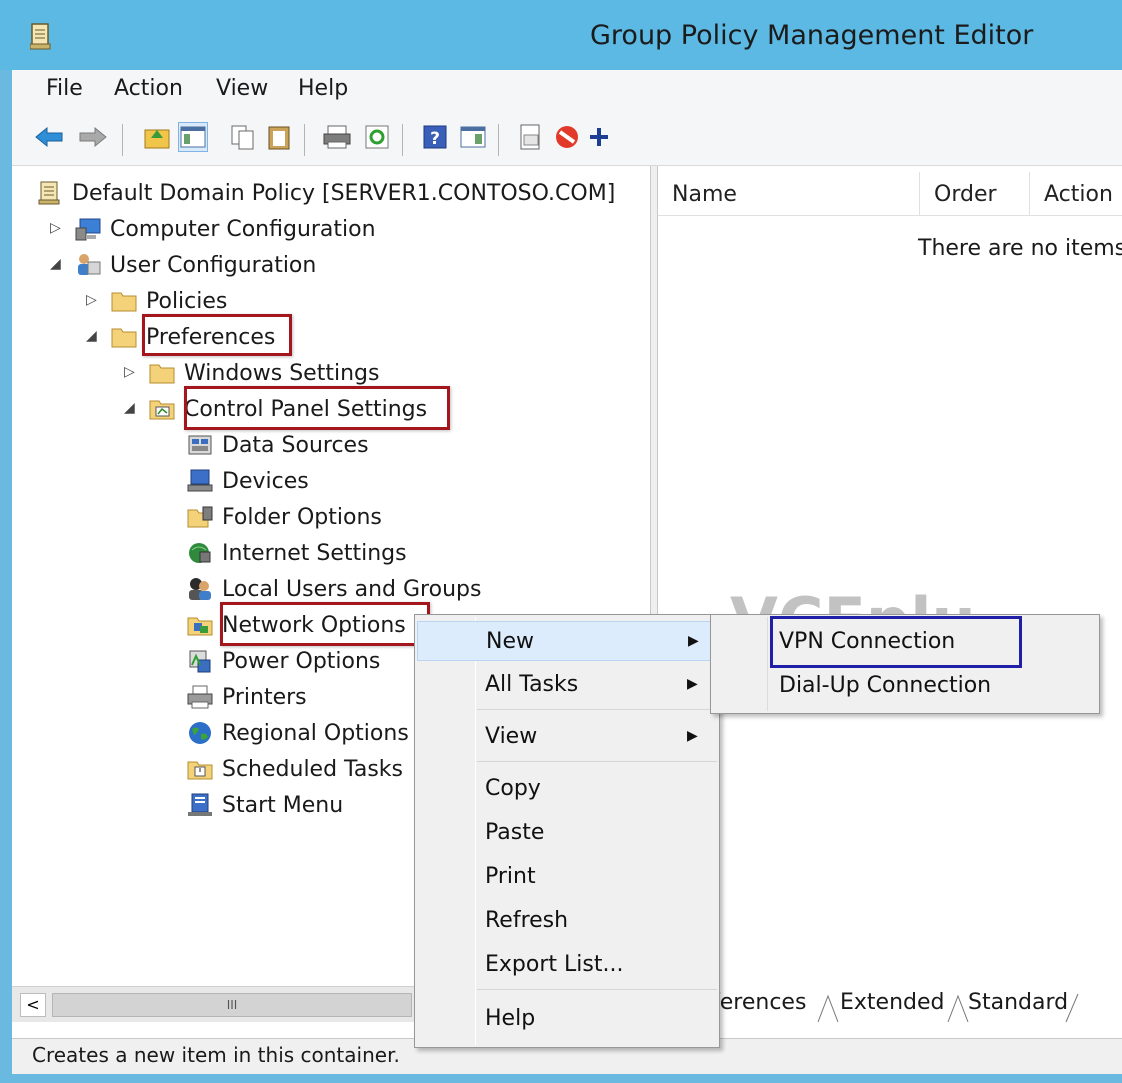 Image resolution: width=1122 pixels, height=1083 pixels. What do you see at coordinates (567, 737) in the screenshot?
I see `context-item-view: View ▶` at bounding box center [567, 737].